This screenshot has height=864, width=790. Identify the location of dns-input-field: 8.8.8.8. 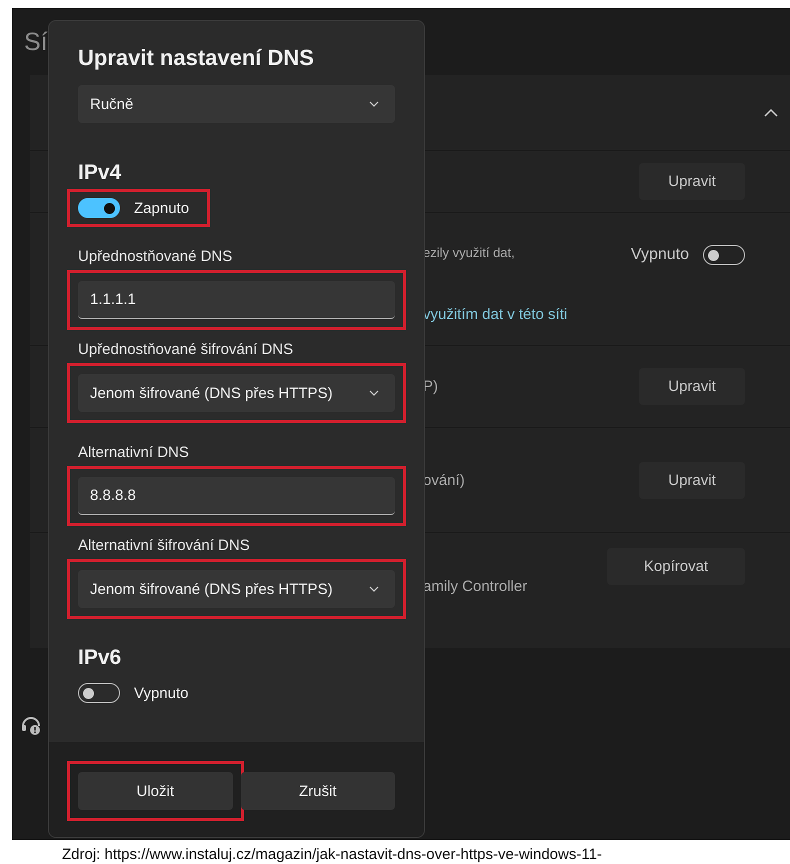
(236, 496).